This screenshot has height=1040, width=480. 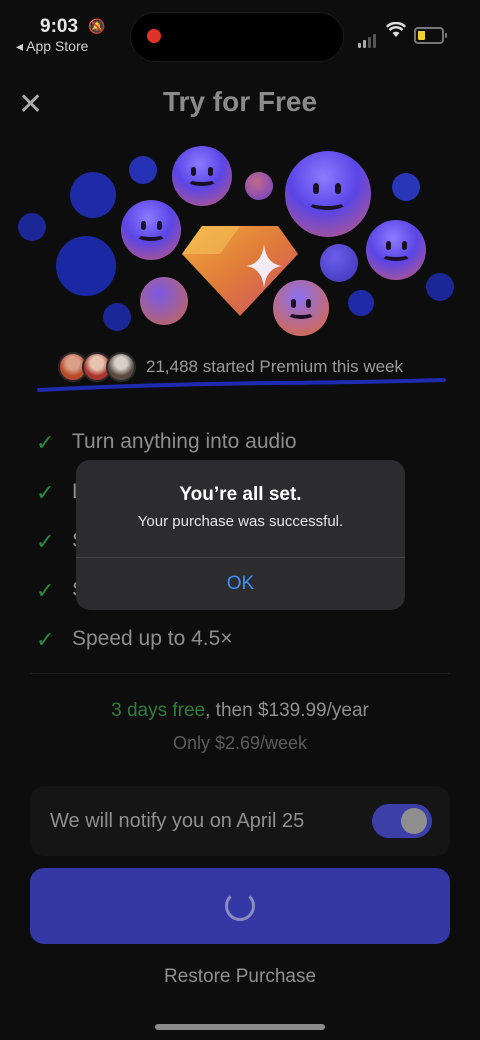 I want to click on wifi-icon, so click(x=396, y=32).